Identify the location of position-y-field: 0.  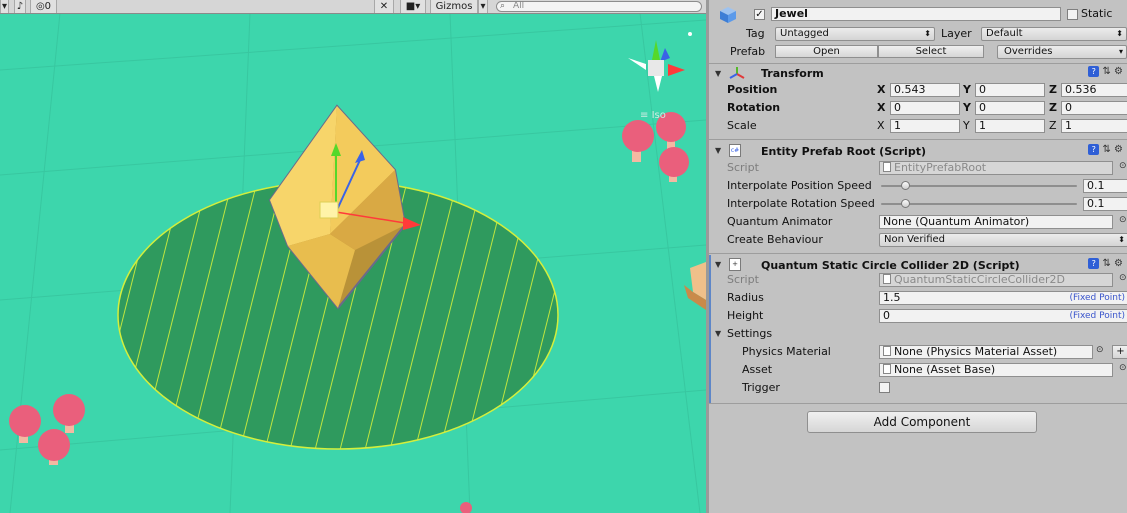
(1010, 90).